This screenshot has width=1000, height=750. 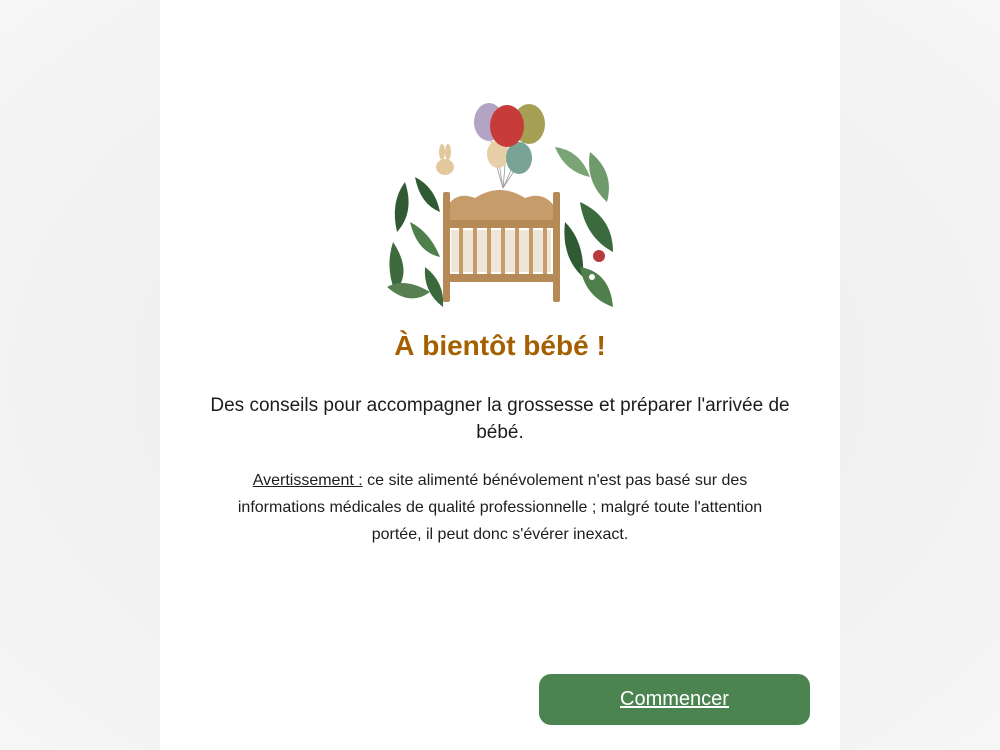 I want to click on page-title: À bientôt bébé !, so click(x=500, y=345).